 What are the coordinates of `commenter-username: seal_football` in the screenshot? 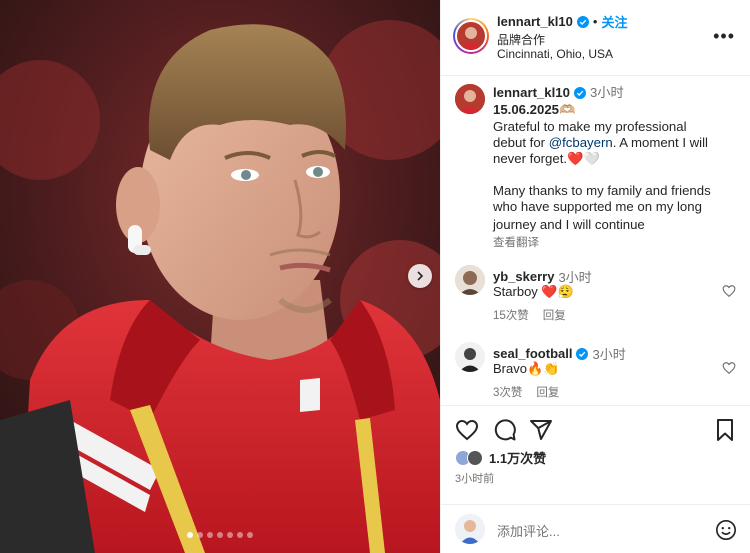 It's located at (532, 353).